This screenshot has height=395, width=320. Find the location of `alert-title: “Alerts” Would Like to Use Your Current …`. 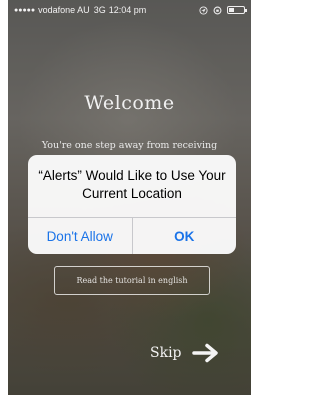

alert-title: “Alerts” Would Like to Use Your Current … is located at coordinates (132, 184).